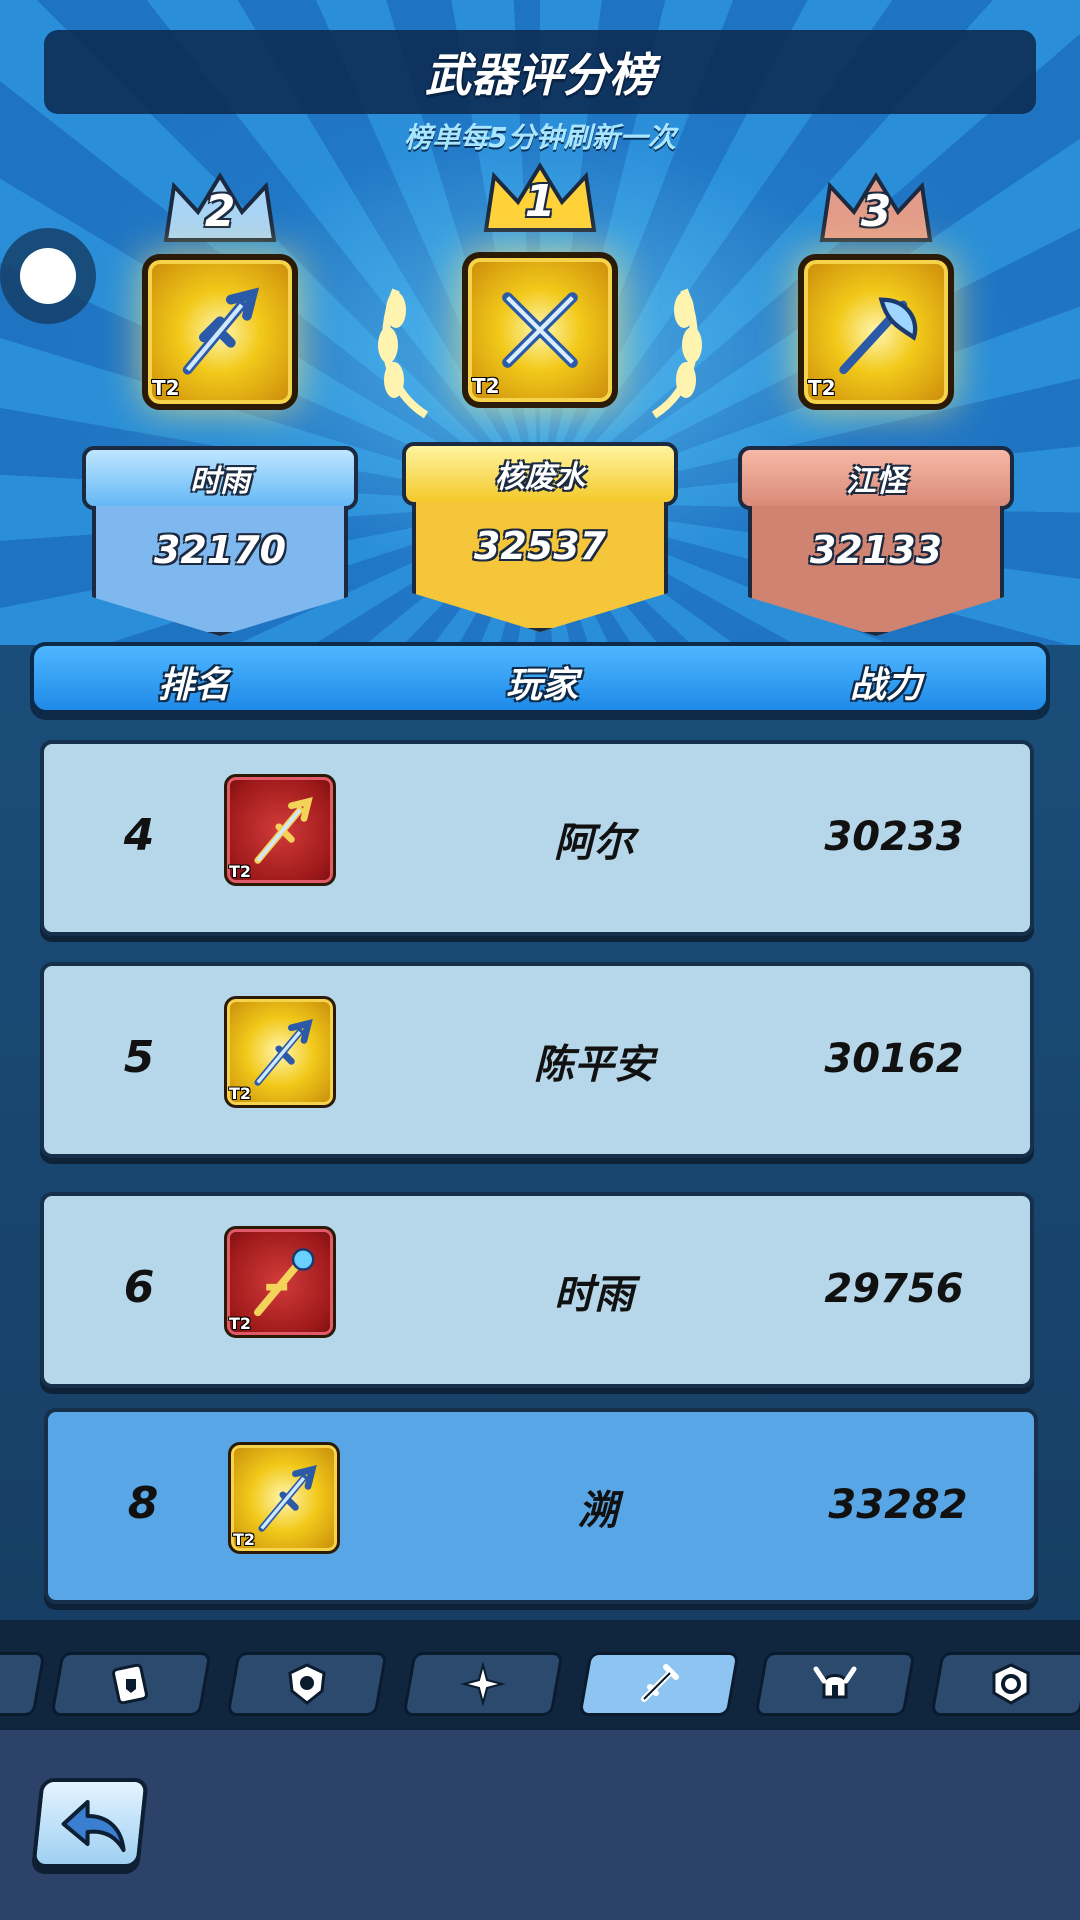 Image resolution: width=1080 pixels, height=1920 pixels. I want to click on score-value: 32170, so click(220, 571).